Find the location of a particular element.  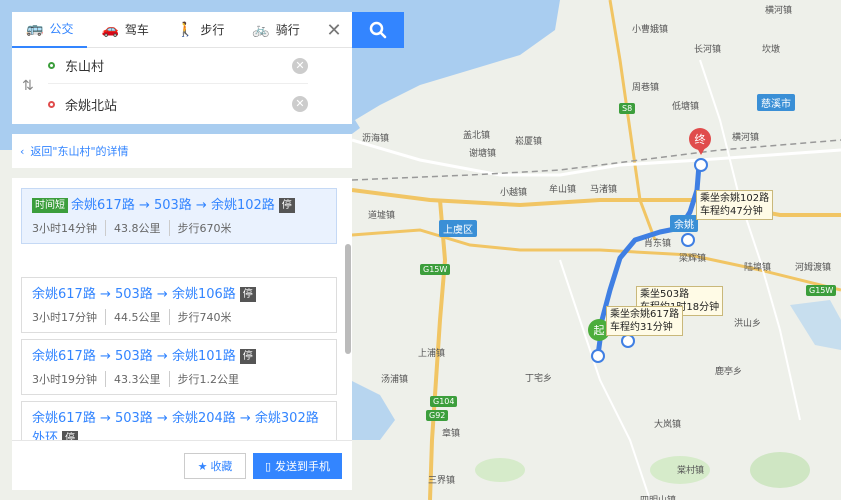

mode-label: 驾车 is located at coordinates (136, 30).